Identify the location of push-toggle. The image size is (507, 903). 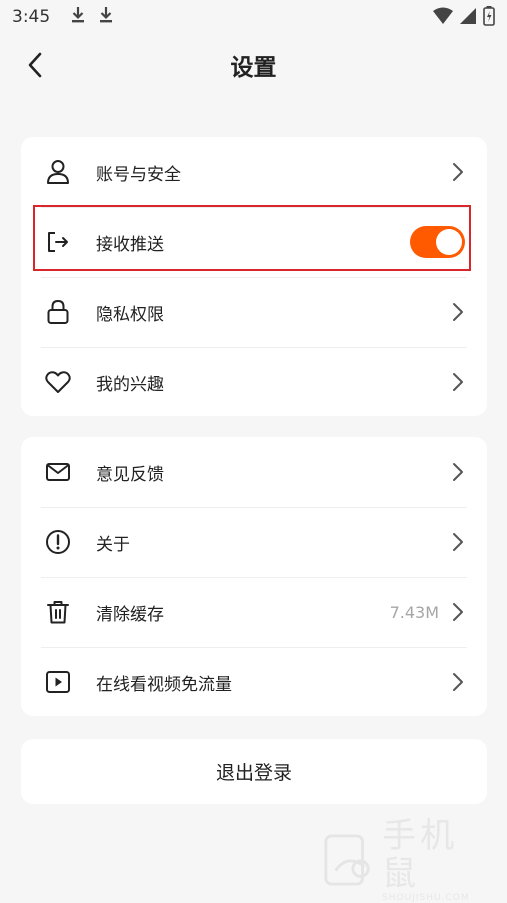
(437, 242).